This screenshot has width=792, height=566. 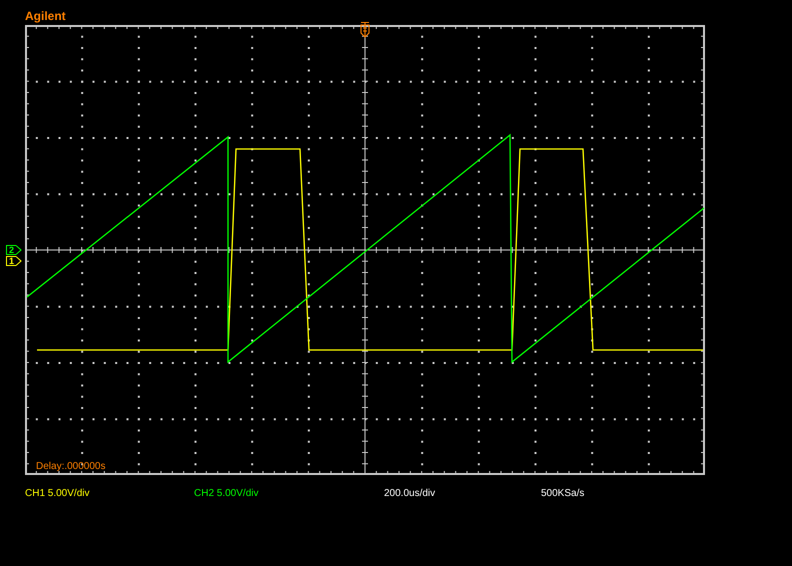 What do you see at coordinates (45, 17) in the screenshot?
I see `brand-logo: Agilent` at bounding box center [45, 17].